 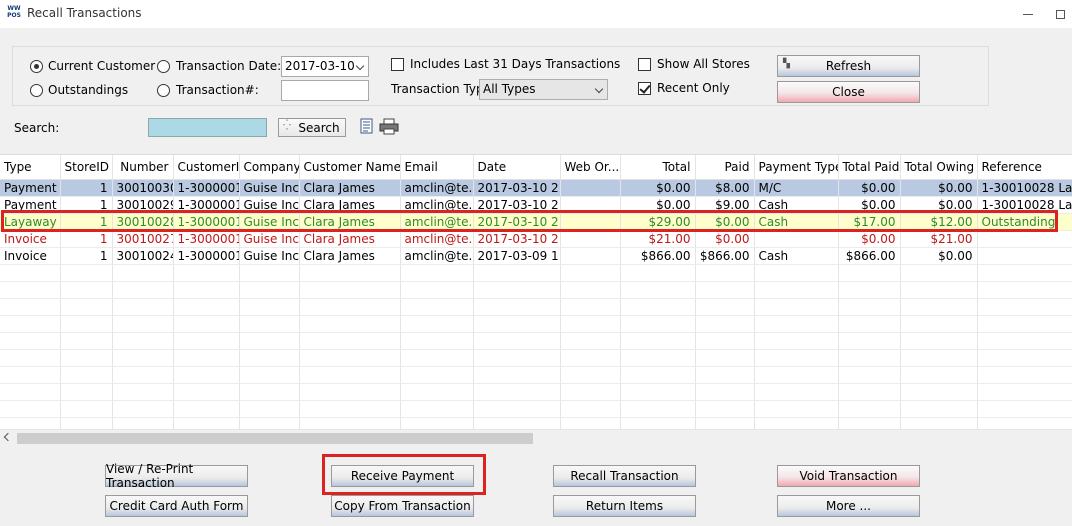 What do you see at coordinates (796, 167) in the screenshot?
I see `col-header-payment-type: Payment Type` at bounding box center [796, 167].